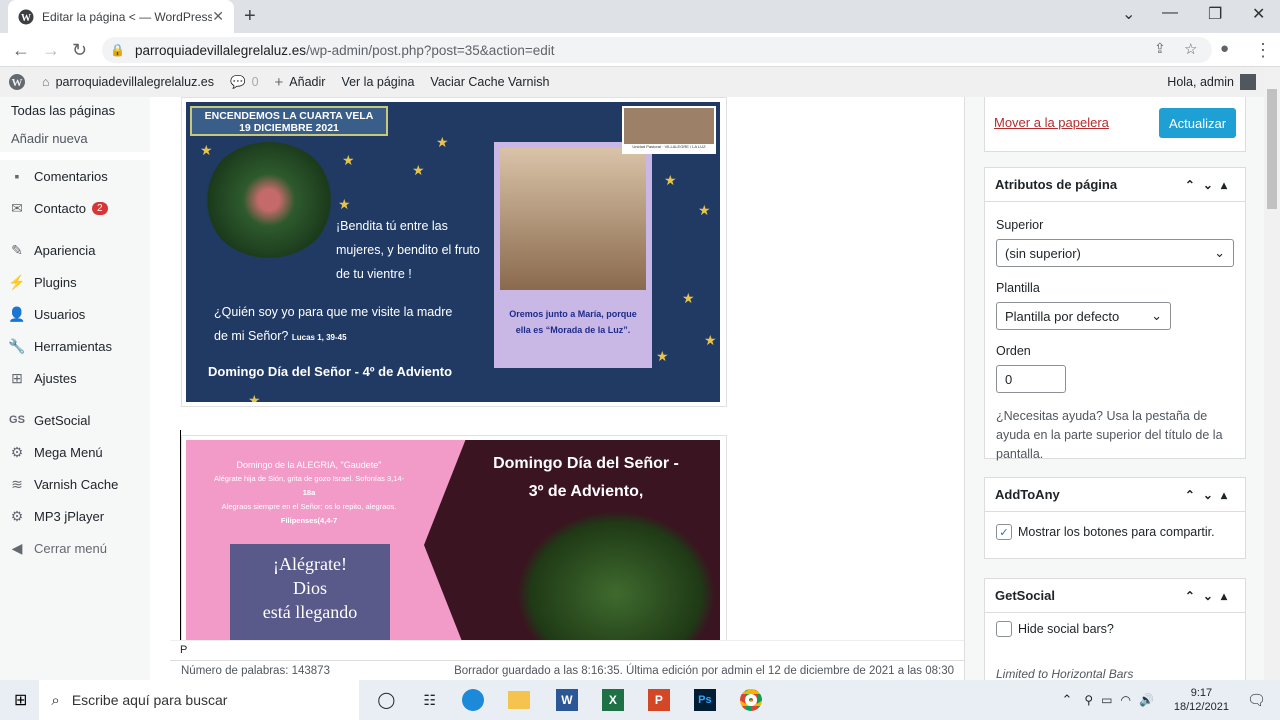  Describe the element at coordinates (1197, 123) in the screenshot. I see `update-button: Actualizar` at that location.